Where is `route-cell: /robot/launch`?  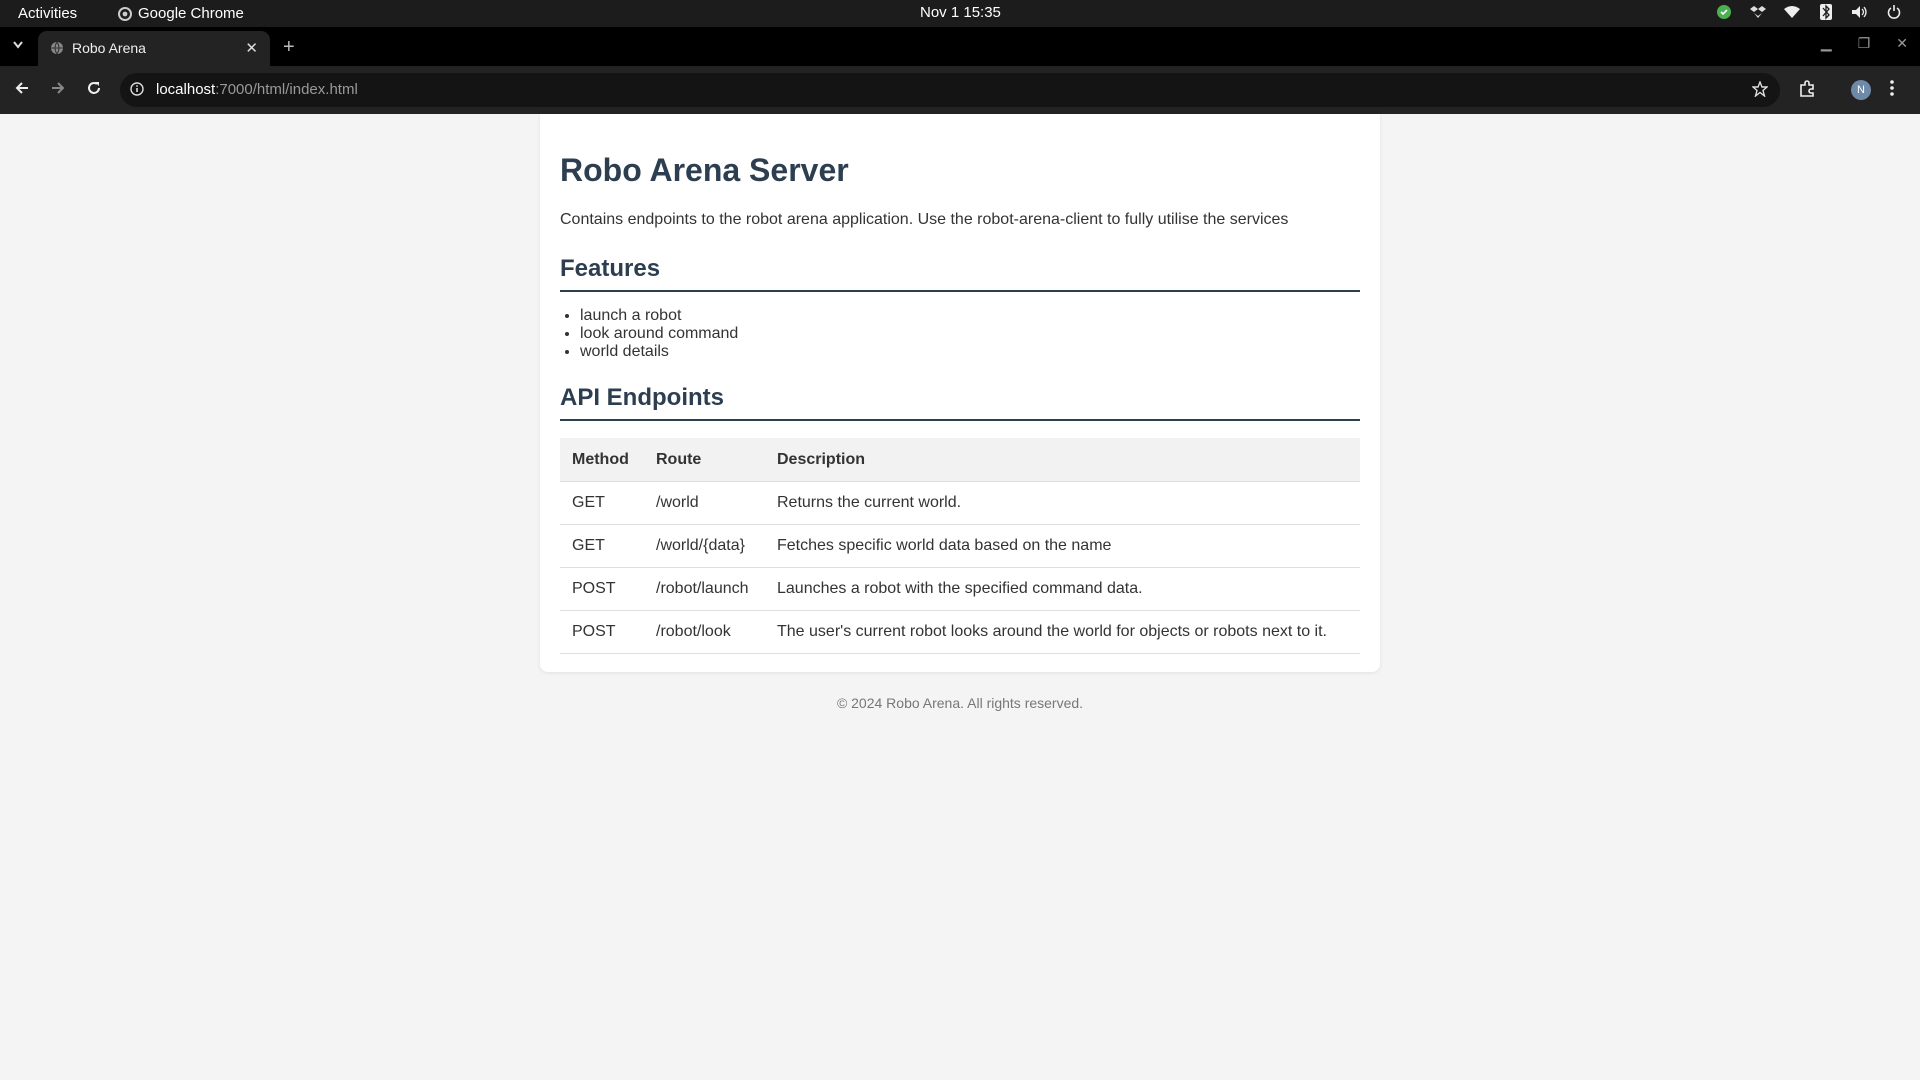
route-cell: /robot/launch is located at coordinates (704, 589).